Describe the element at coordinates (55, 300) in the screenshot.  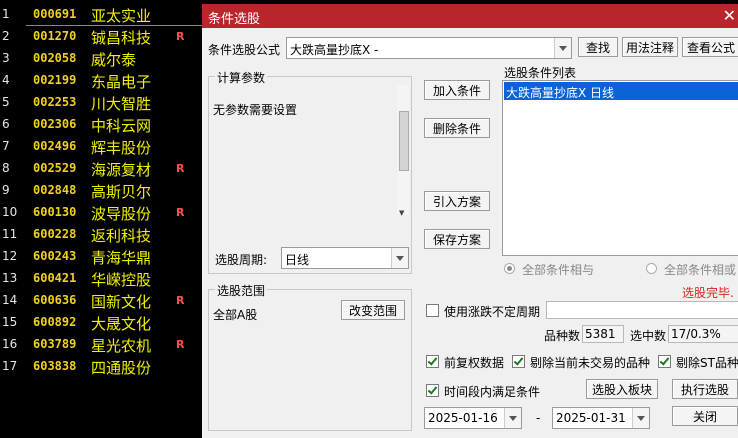
I see `stock-code: 600636` at that location.